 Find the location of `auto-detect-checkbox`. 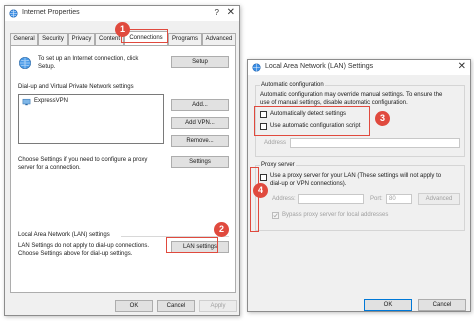

auto-detect-checkbox is located at coordinates (263, 114).